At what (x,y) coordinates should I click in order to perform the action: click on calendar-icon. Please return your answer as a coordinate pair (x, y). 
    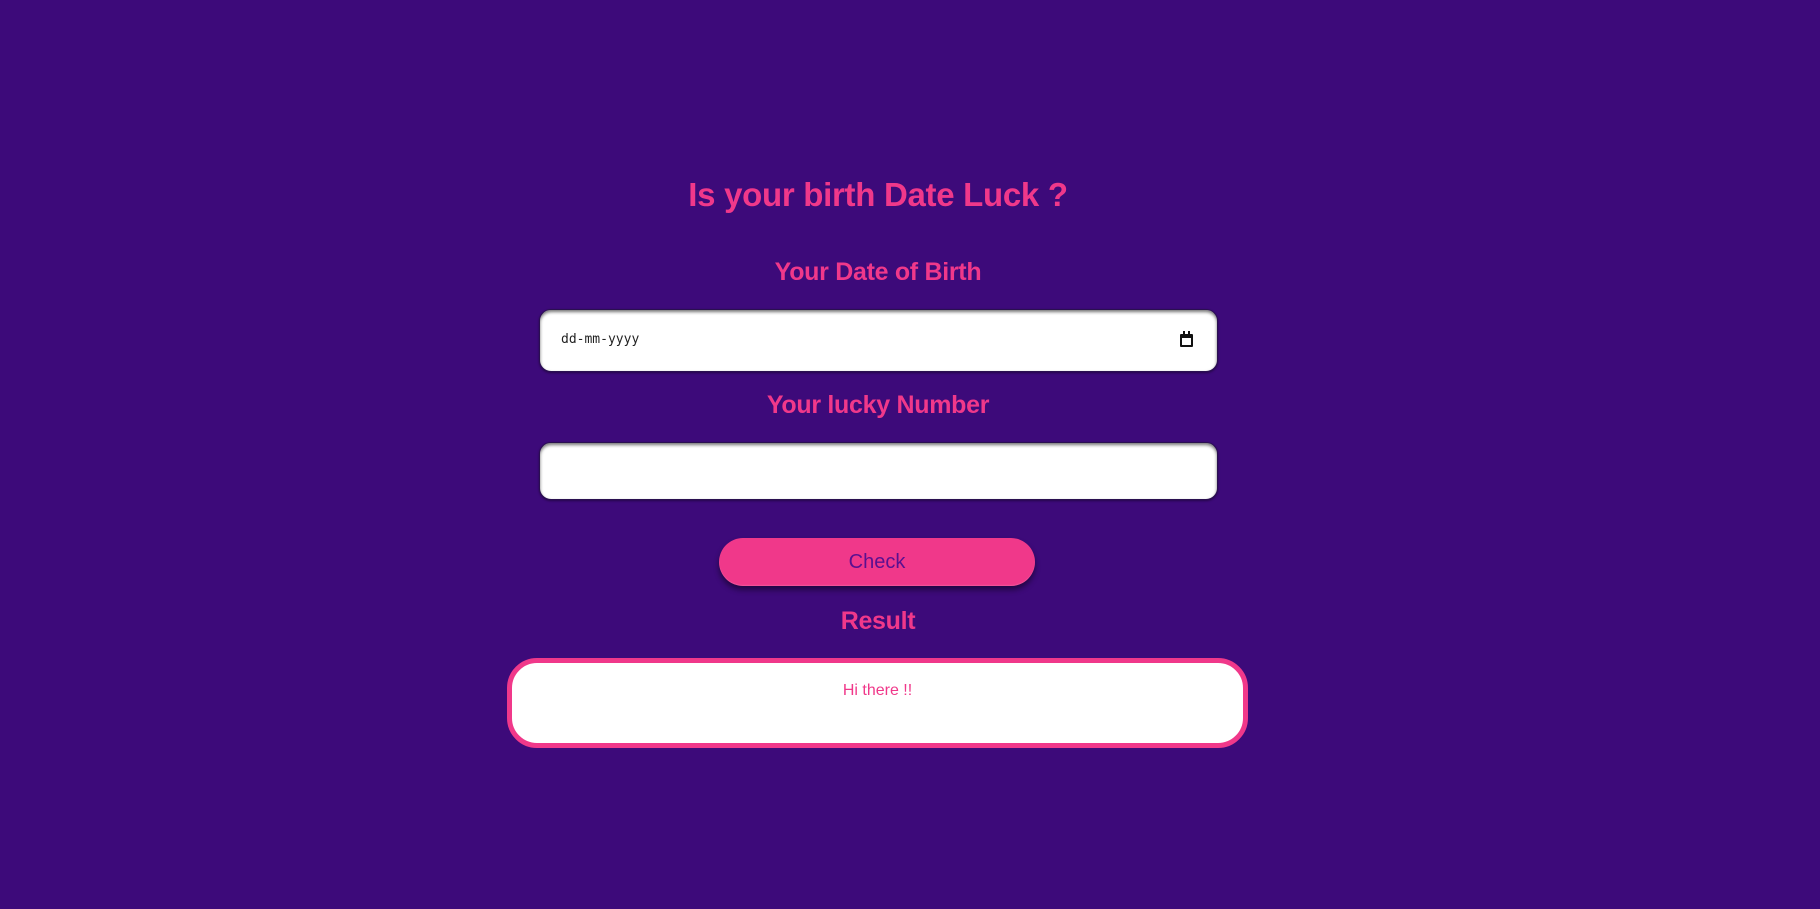
    Looking at the image, I should click on (1186, 339).